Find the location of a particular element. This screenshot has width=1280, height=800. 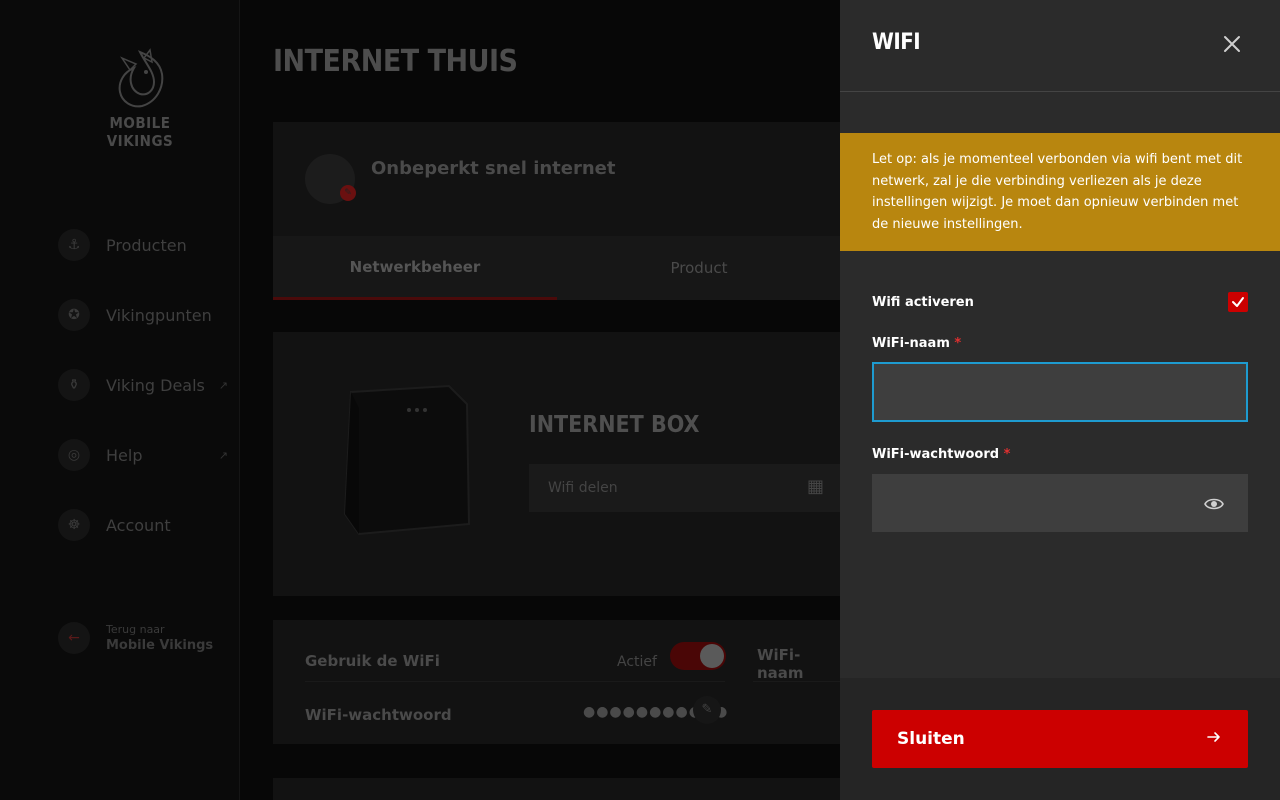

back-caption: Terug naar is located at coordinates (135, 629).